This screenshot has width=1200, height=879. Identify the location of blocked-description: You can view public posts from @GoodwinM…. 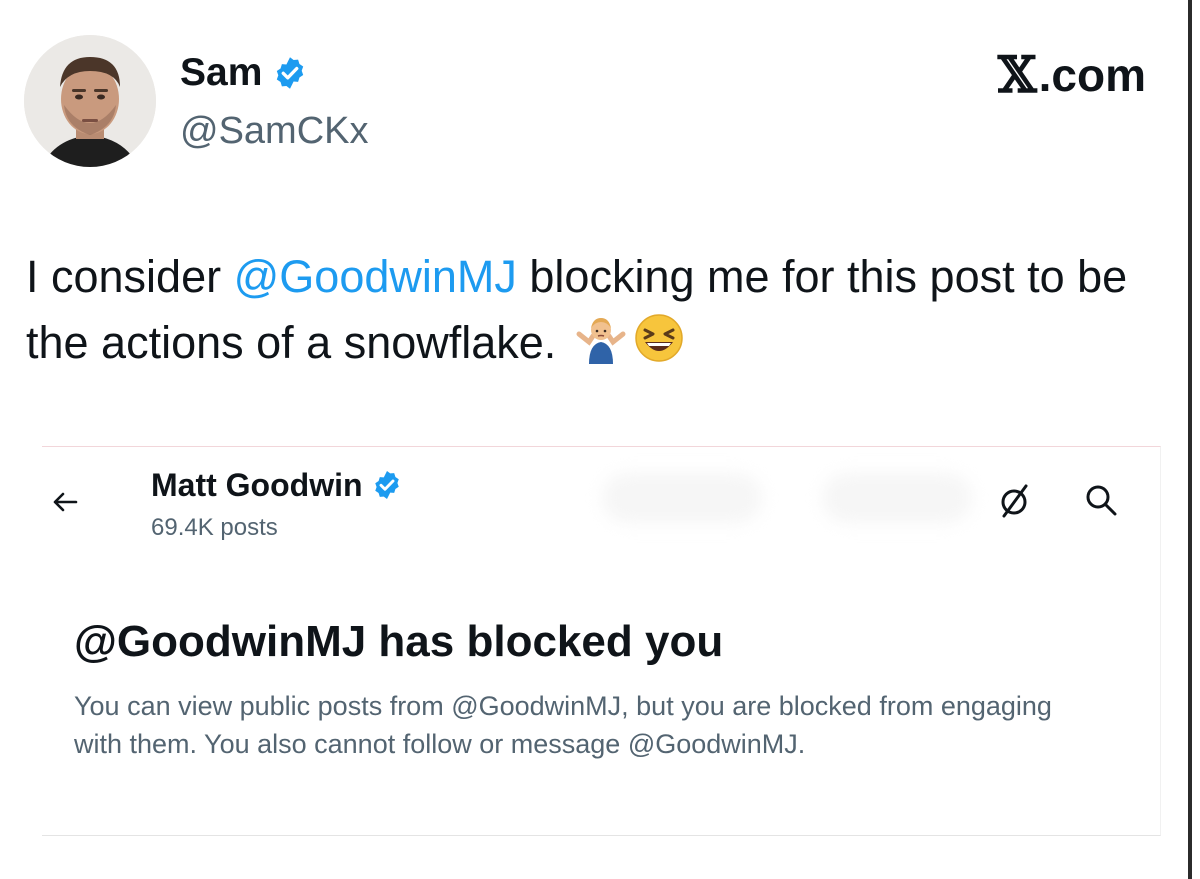
(563, 725).